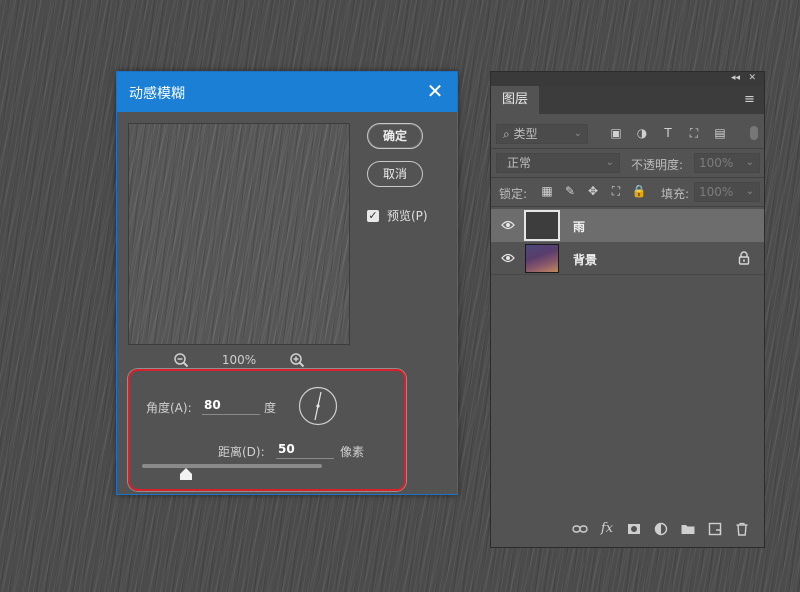 Image resolution: width=800 pixels, height=592 pixels. Describe the element at coordinates (407, 216) in the screenshot. I see `preview-label: 预览(P)` at that location.